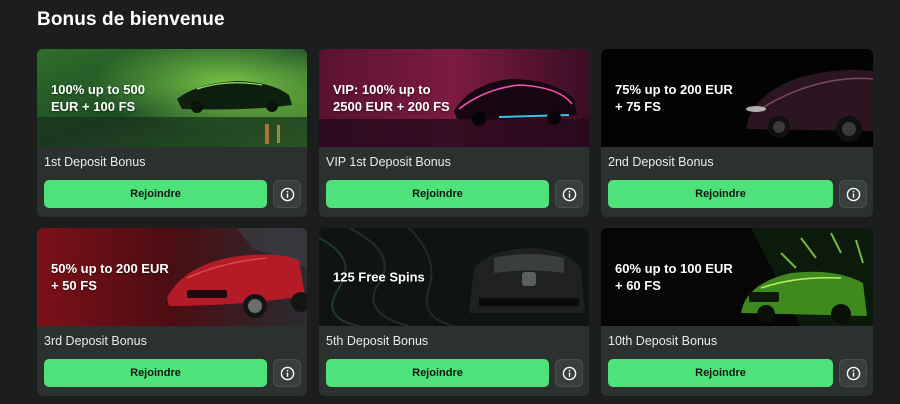  Describe the element at coordinates (377, 341) in the screenshot. I see `bonus-title: 5th Deposit Bonus` at that location.